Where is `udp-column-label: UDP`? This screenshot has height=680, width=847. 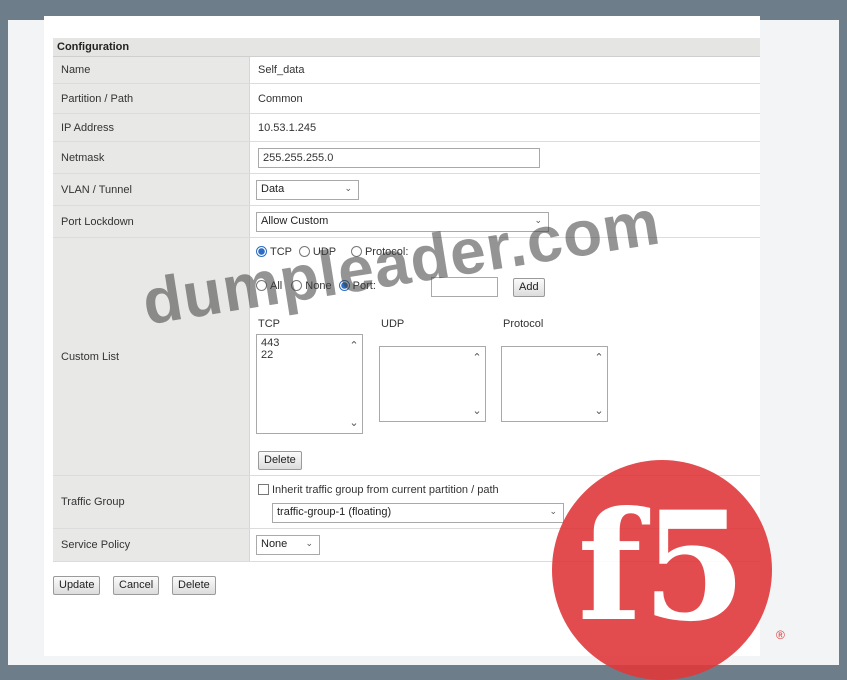 udp-column-label: UDP is located at coordinates (393, 324).